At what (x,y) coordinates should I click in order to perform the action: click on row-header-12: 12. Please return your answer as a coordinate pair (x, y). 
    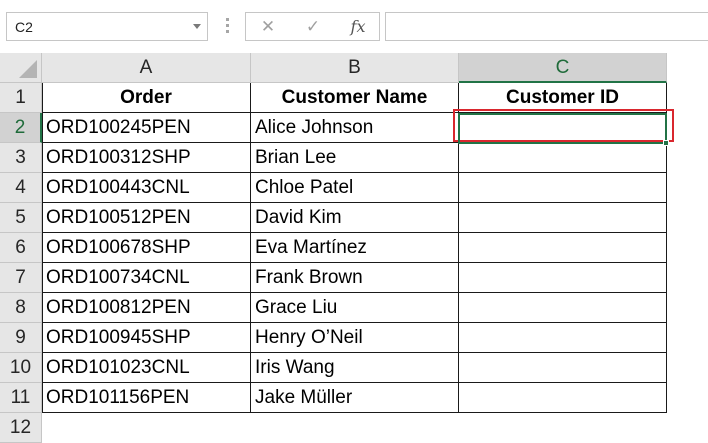
    Looking at the image, I should click on (21, 428).